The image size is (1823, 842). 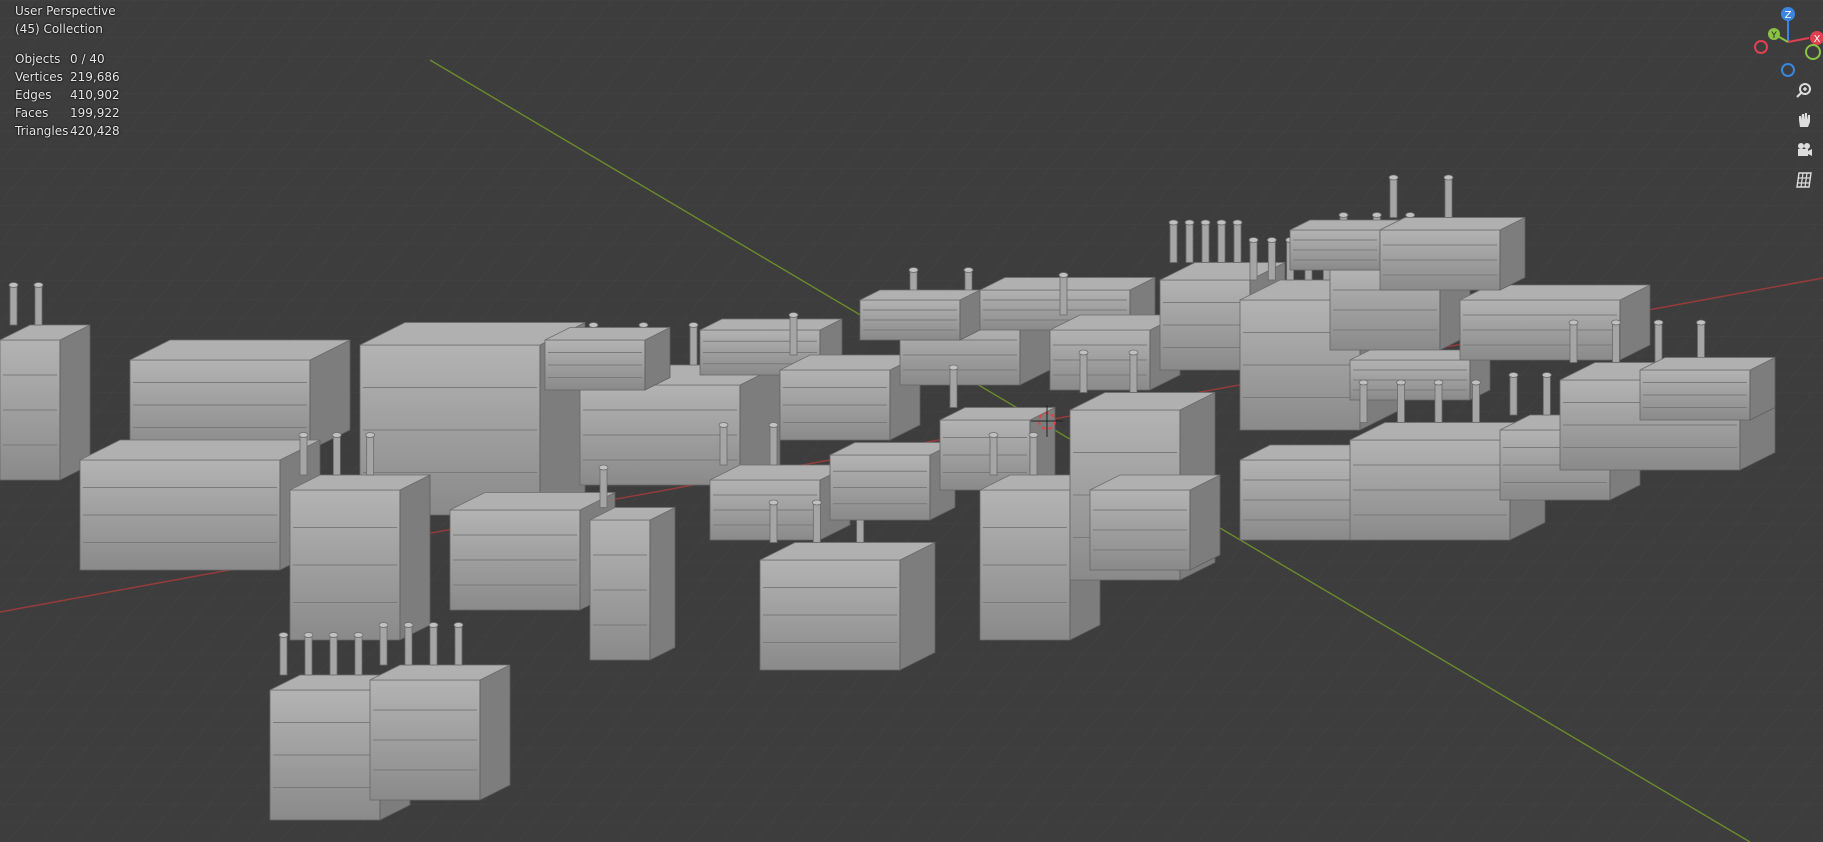 What do you see at coordinates (1817, 39) in the screenshot?
I see `gizmo-x-label: X` at bounding box center [1817, 39].